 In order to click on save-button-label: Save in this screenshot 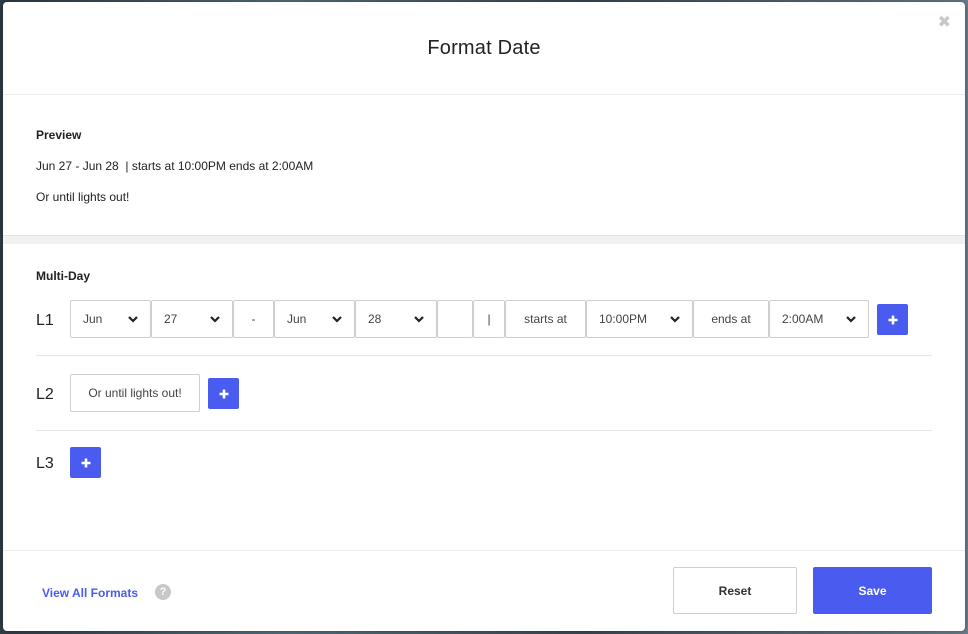, I will do `click(872, 590)`.